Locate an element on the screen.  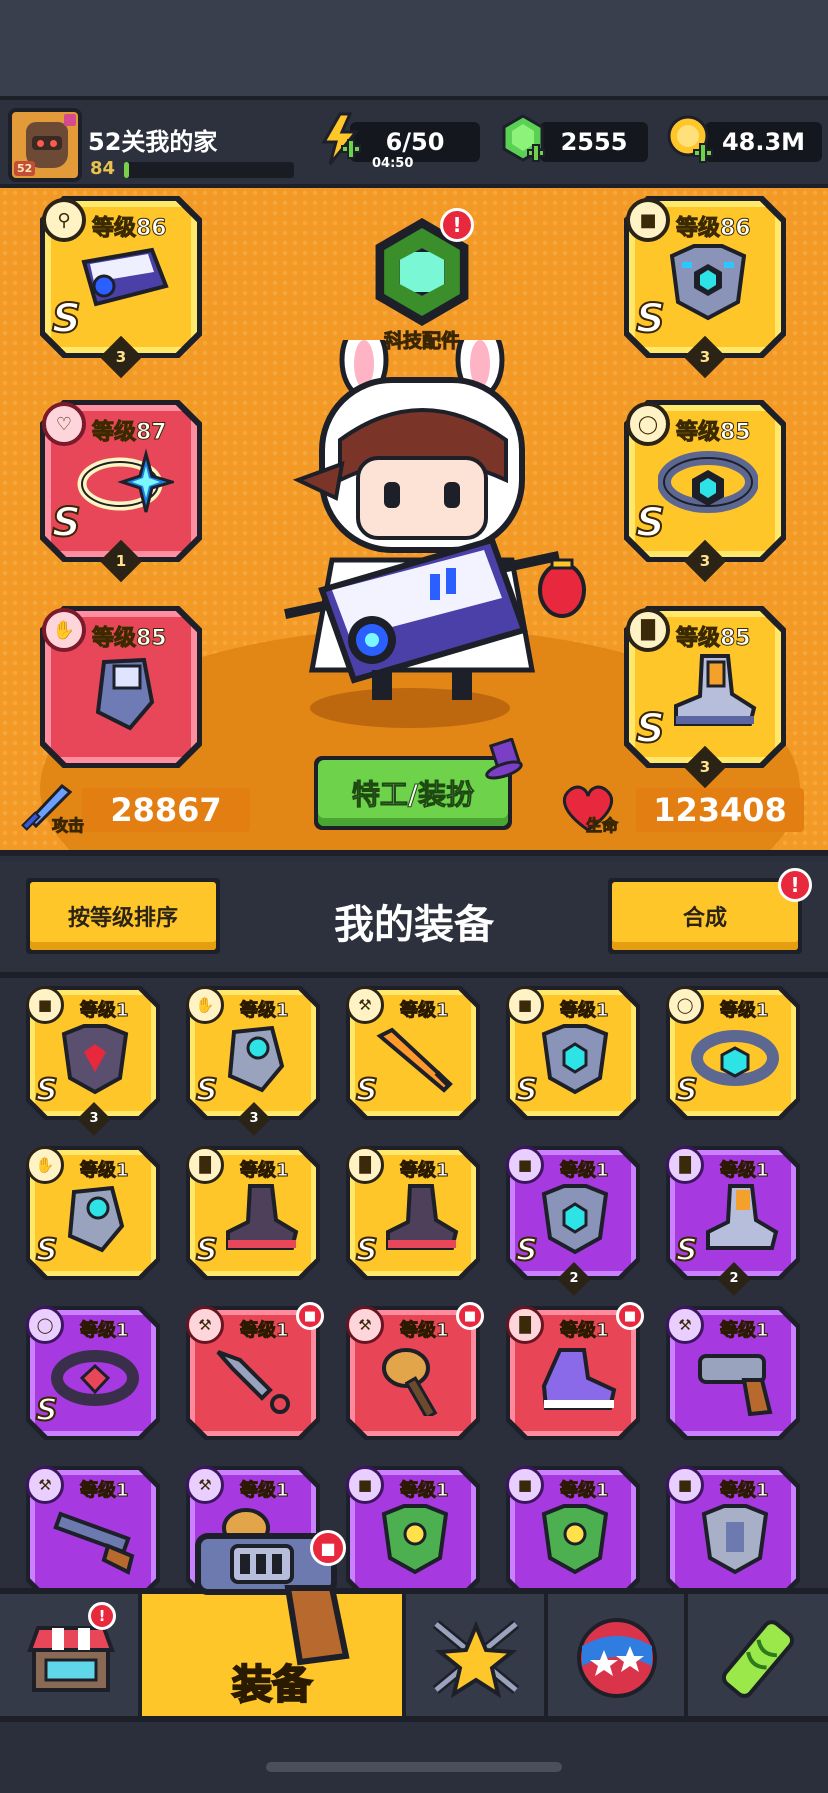
equipment-card: ■ 等级1 S 3 is located at coordinates (93, 1061).